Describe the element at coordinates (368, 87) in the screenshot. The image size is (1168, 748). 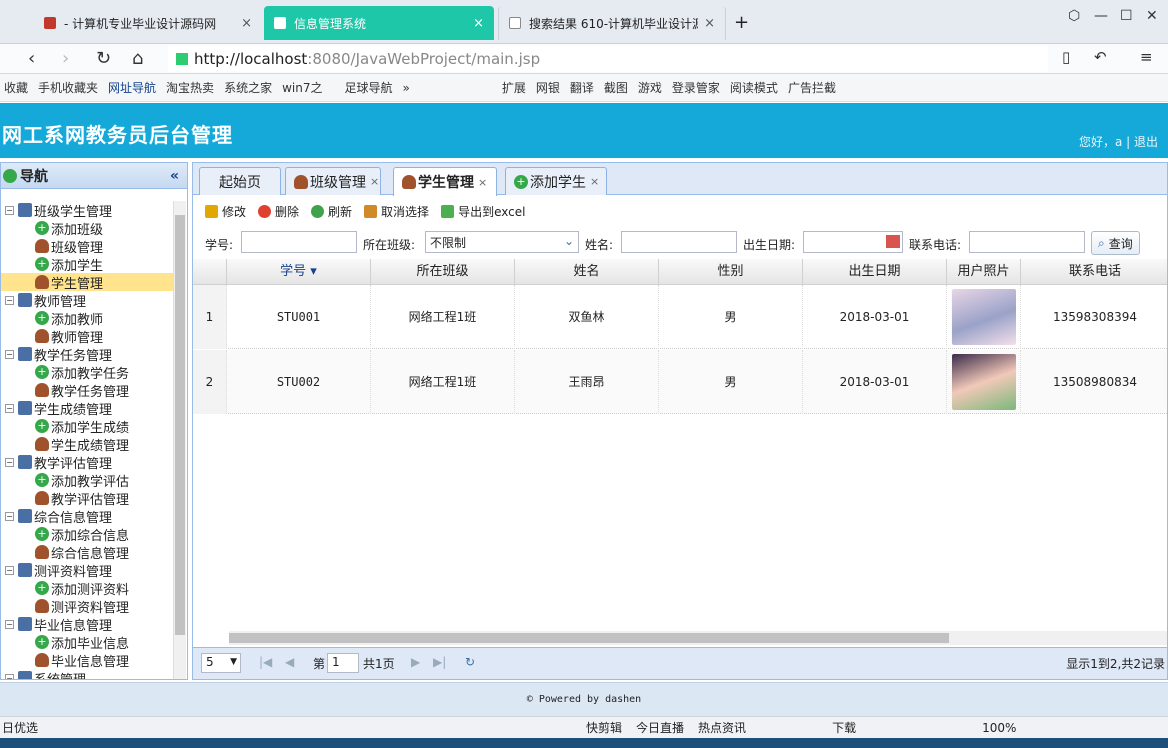
I see `bookmark-item: 足球导航` at that location.